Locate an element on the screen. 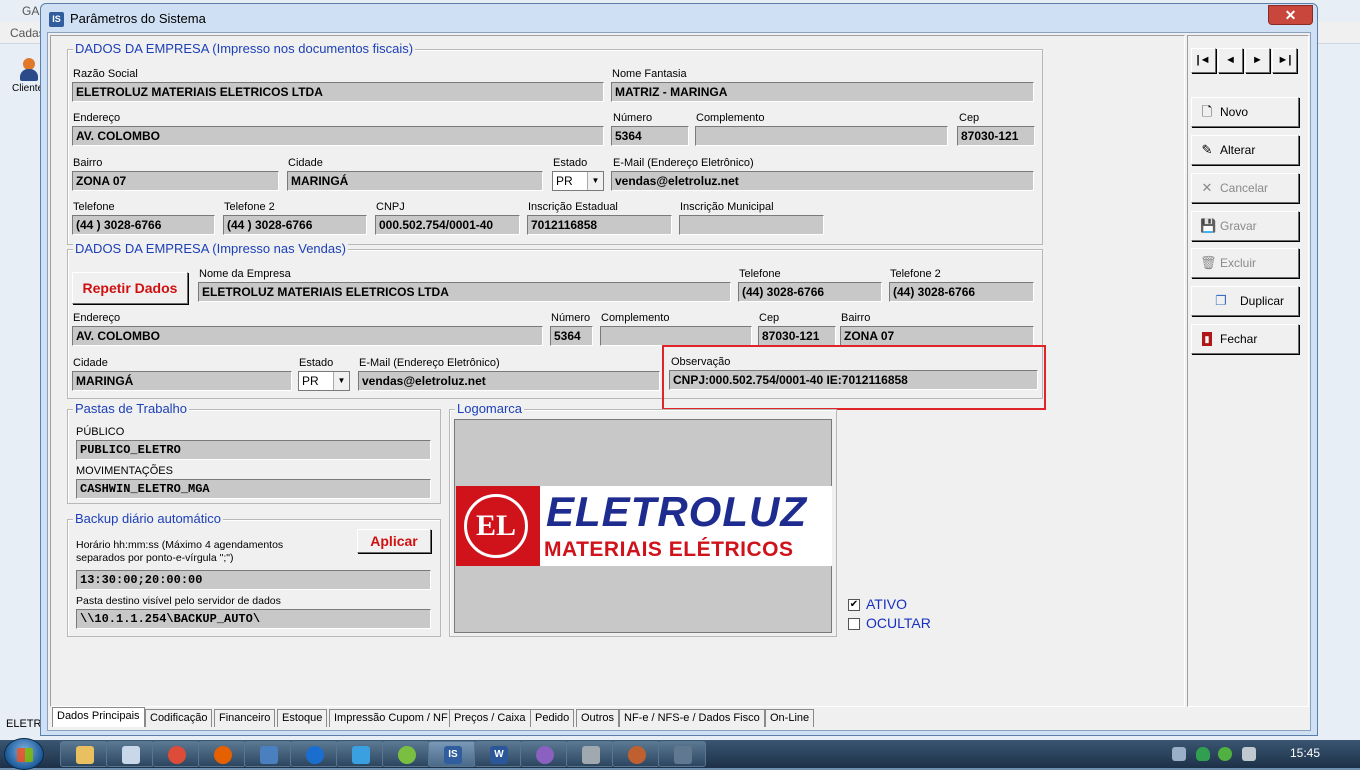 The height and width of the screenshot is (770, 1360). telefone-field: (44 ) 3028-6766 is located at coordinates (143, 225).